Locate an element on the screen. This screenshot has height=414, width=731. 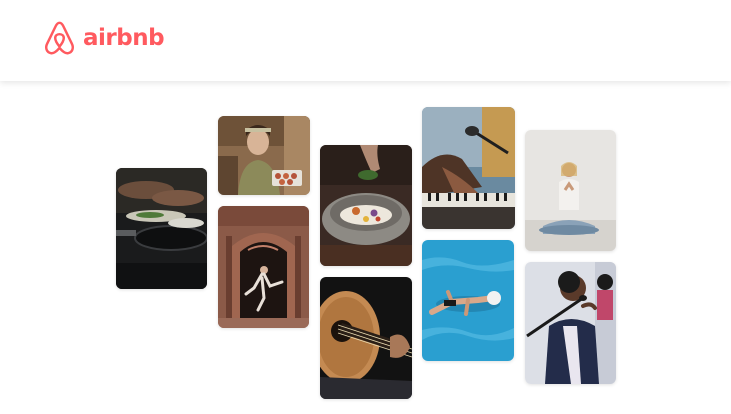
photo-pianist is located at coordinates (468, 168).